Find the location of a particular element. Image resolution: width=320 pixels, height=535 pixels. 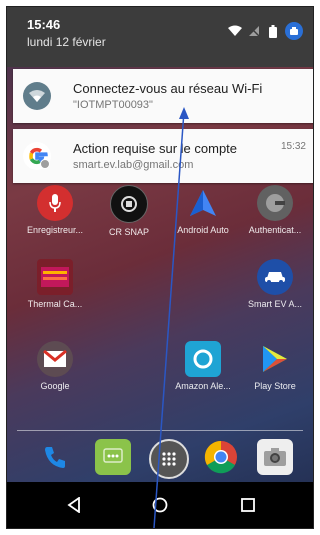

app-play-store: Play Store is located at coordinates (275, 366).